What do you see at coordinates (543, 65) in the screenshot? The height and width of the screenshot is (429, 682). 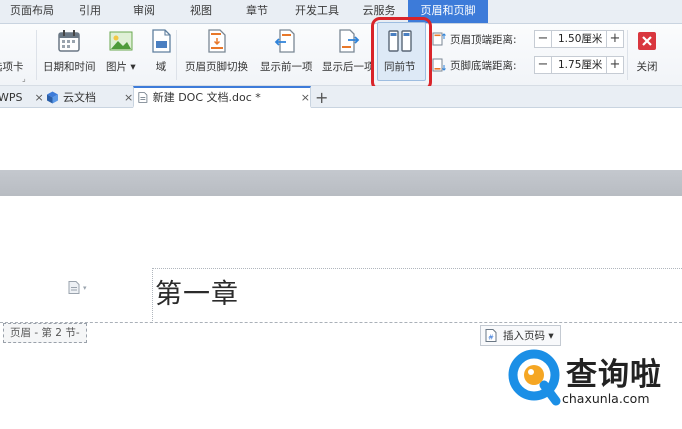 I see `footer-bottom-decrease-button: −` at bounding box center [543, 65].